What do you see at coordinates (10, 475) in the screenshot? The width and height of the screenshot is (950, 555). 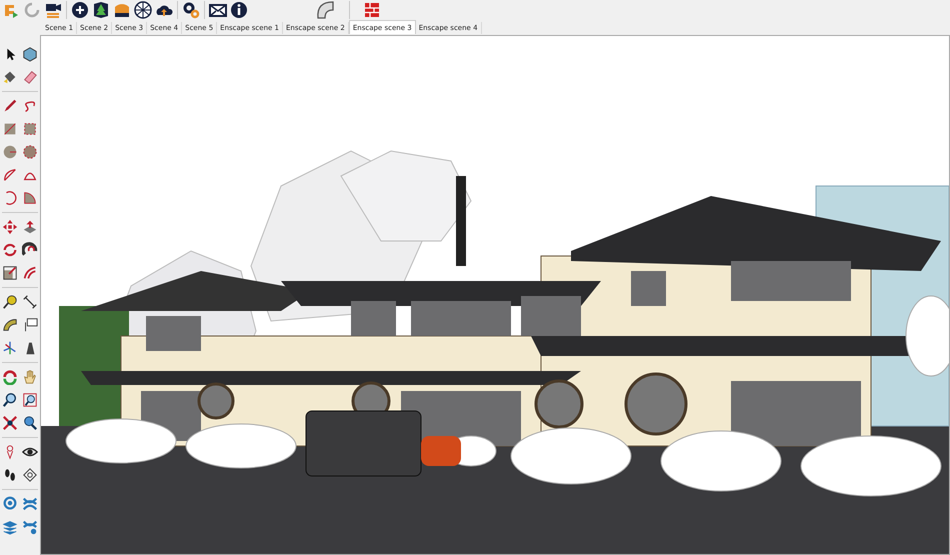 I see `footprints-icon` at bounding box center [10, 475].